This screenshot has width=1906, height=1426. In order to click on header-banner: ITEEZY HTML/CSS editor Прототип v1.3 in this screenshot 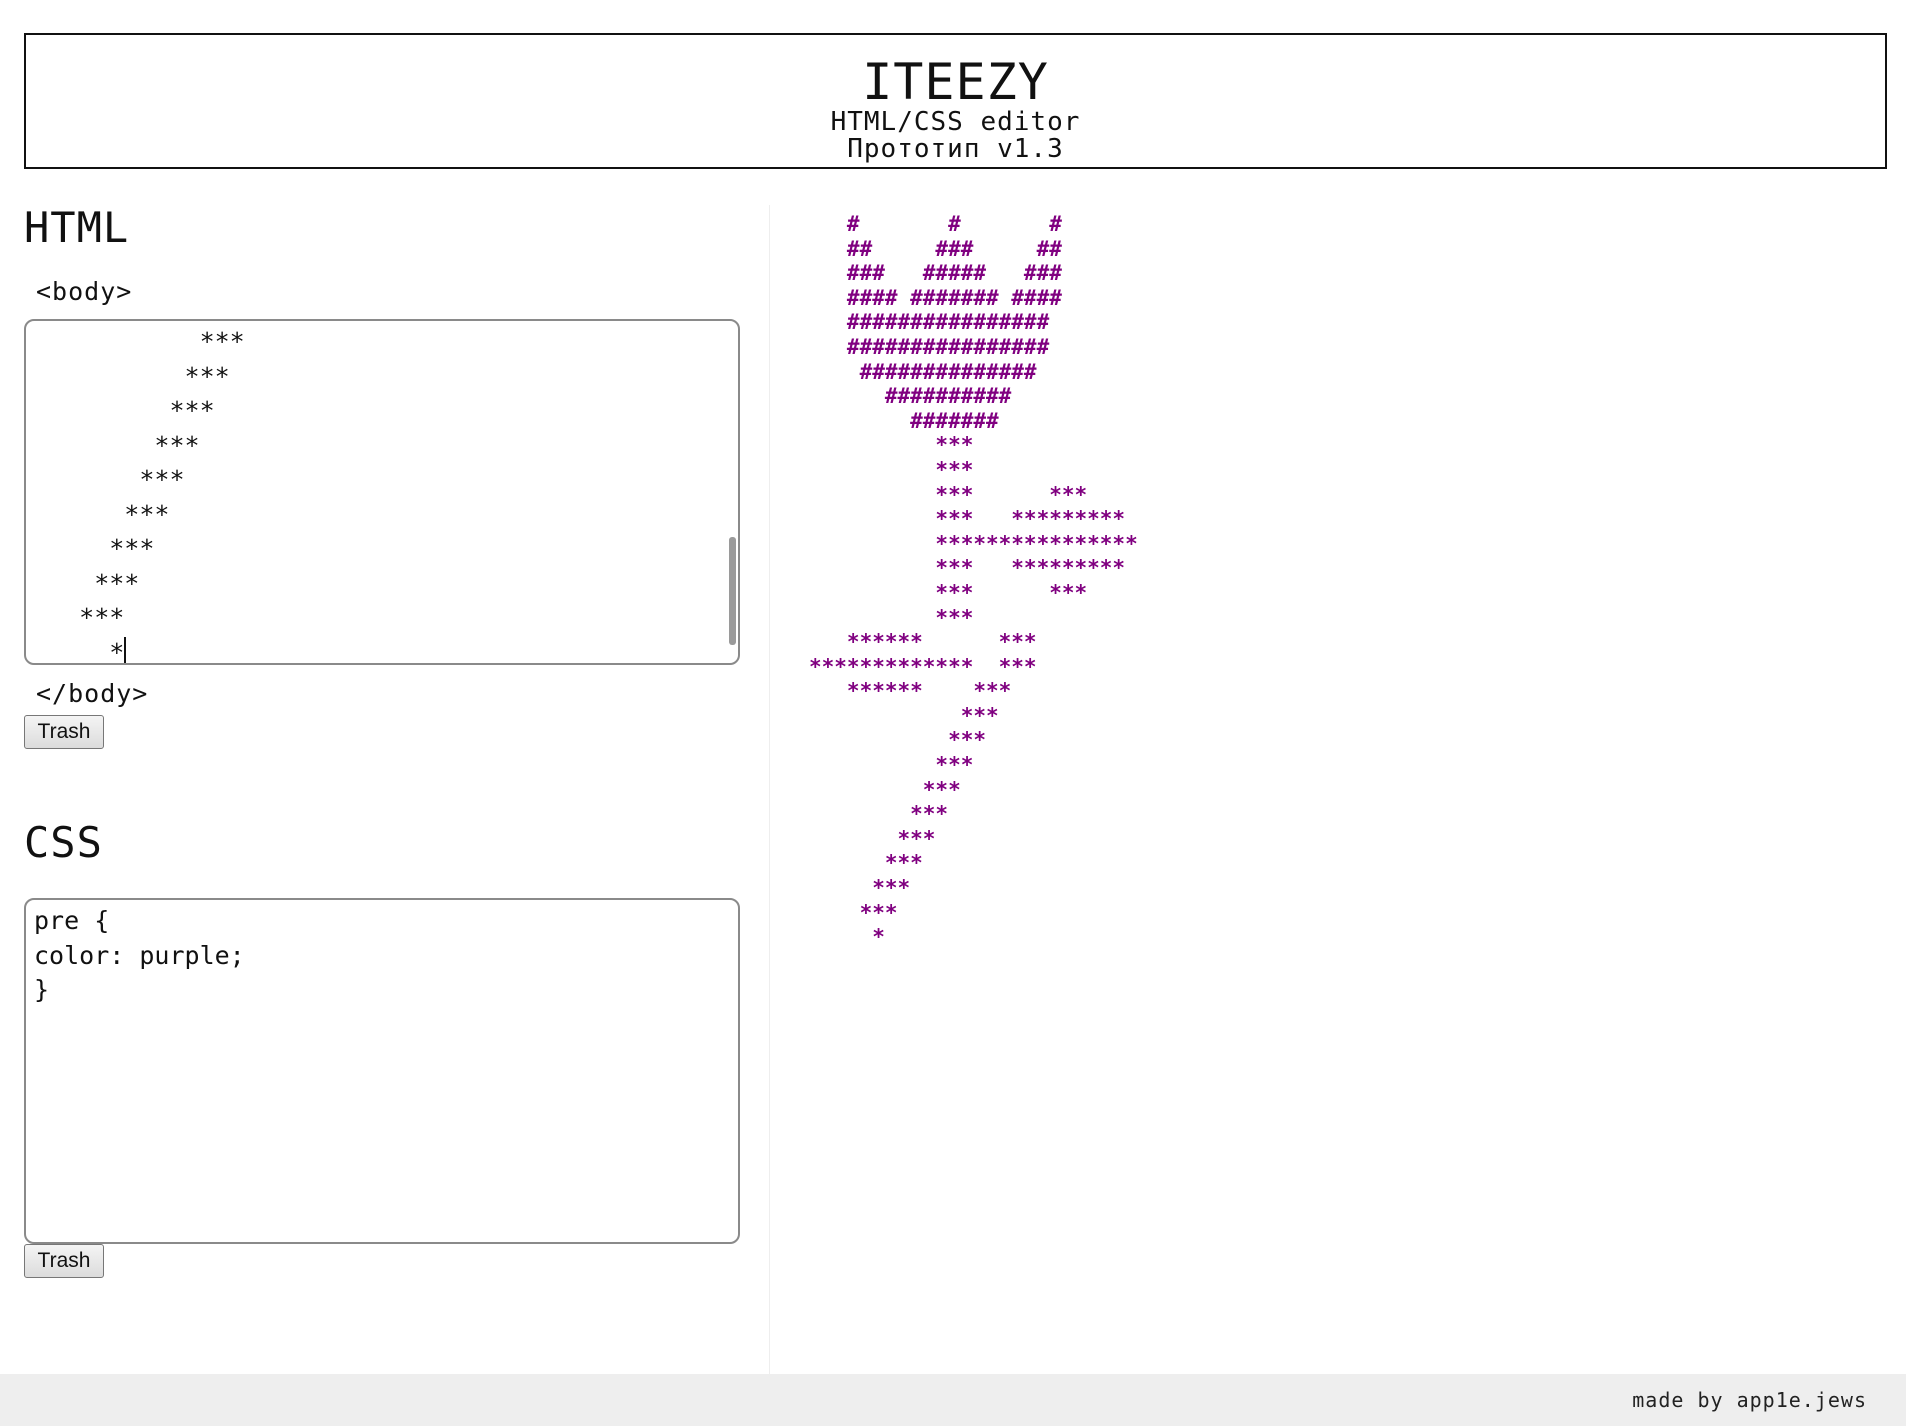, I will do `click(955, 101)`.